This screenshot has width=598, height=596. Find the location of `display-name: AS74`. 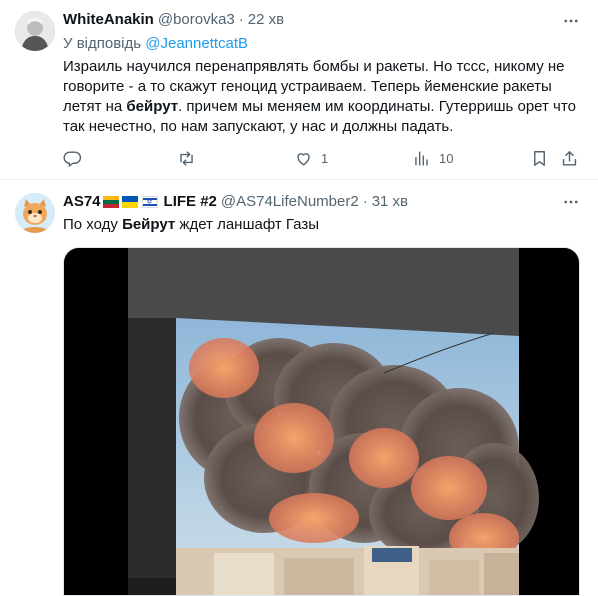

display-name: AS74 is located at coordinates (82, 202).